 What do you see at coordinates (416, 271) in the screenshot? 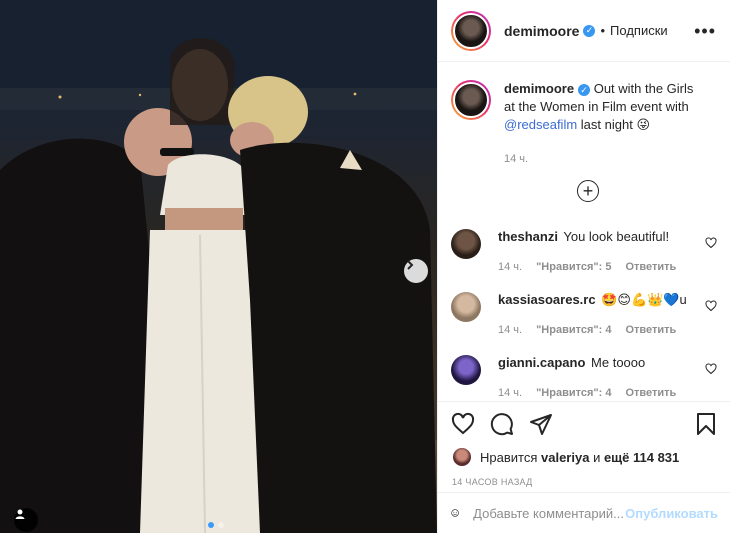
I see `next-photo-button` at bounding box center [416, 271].